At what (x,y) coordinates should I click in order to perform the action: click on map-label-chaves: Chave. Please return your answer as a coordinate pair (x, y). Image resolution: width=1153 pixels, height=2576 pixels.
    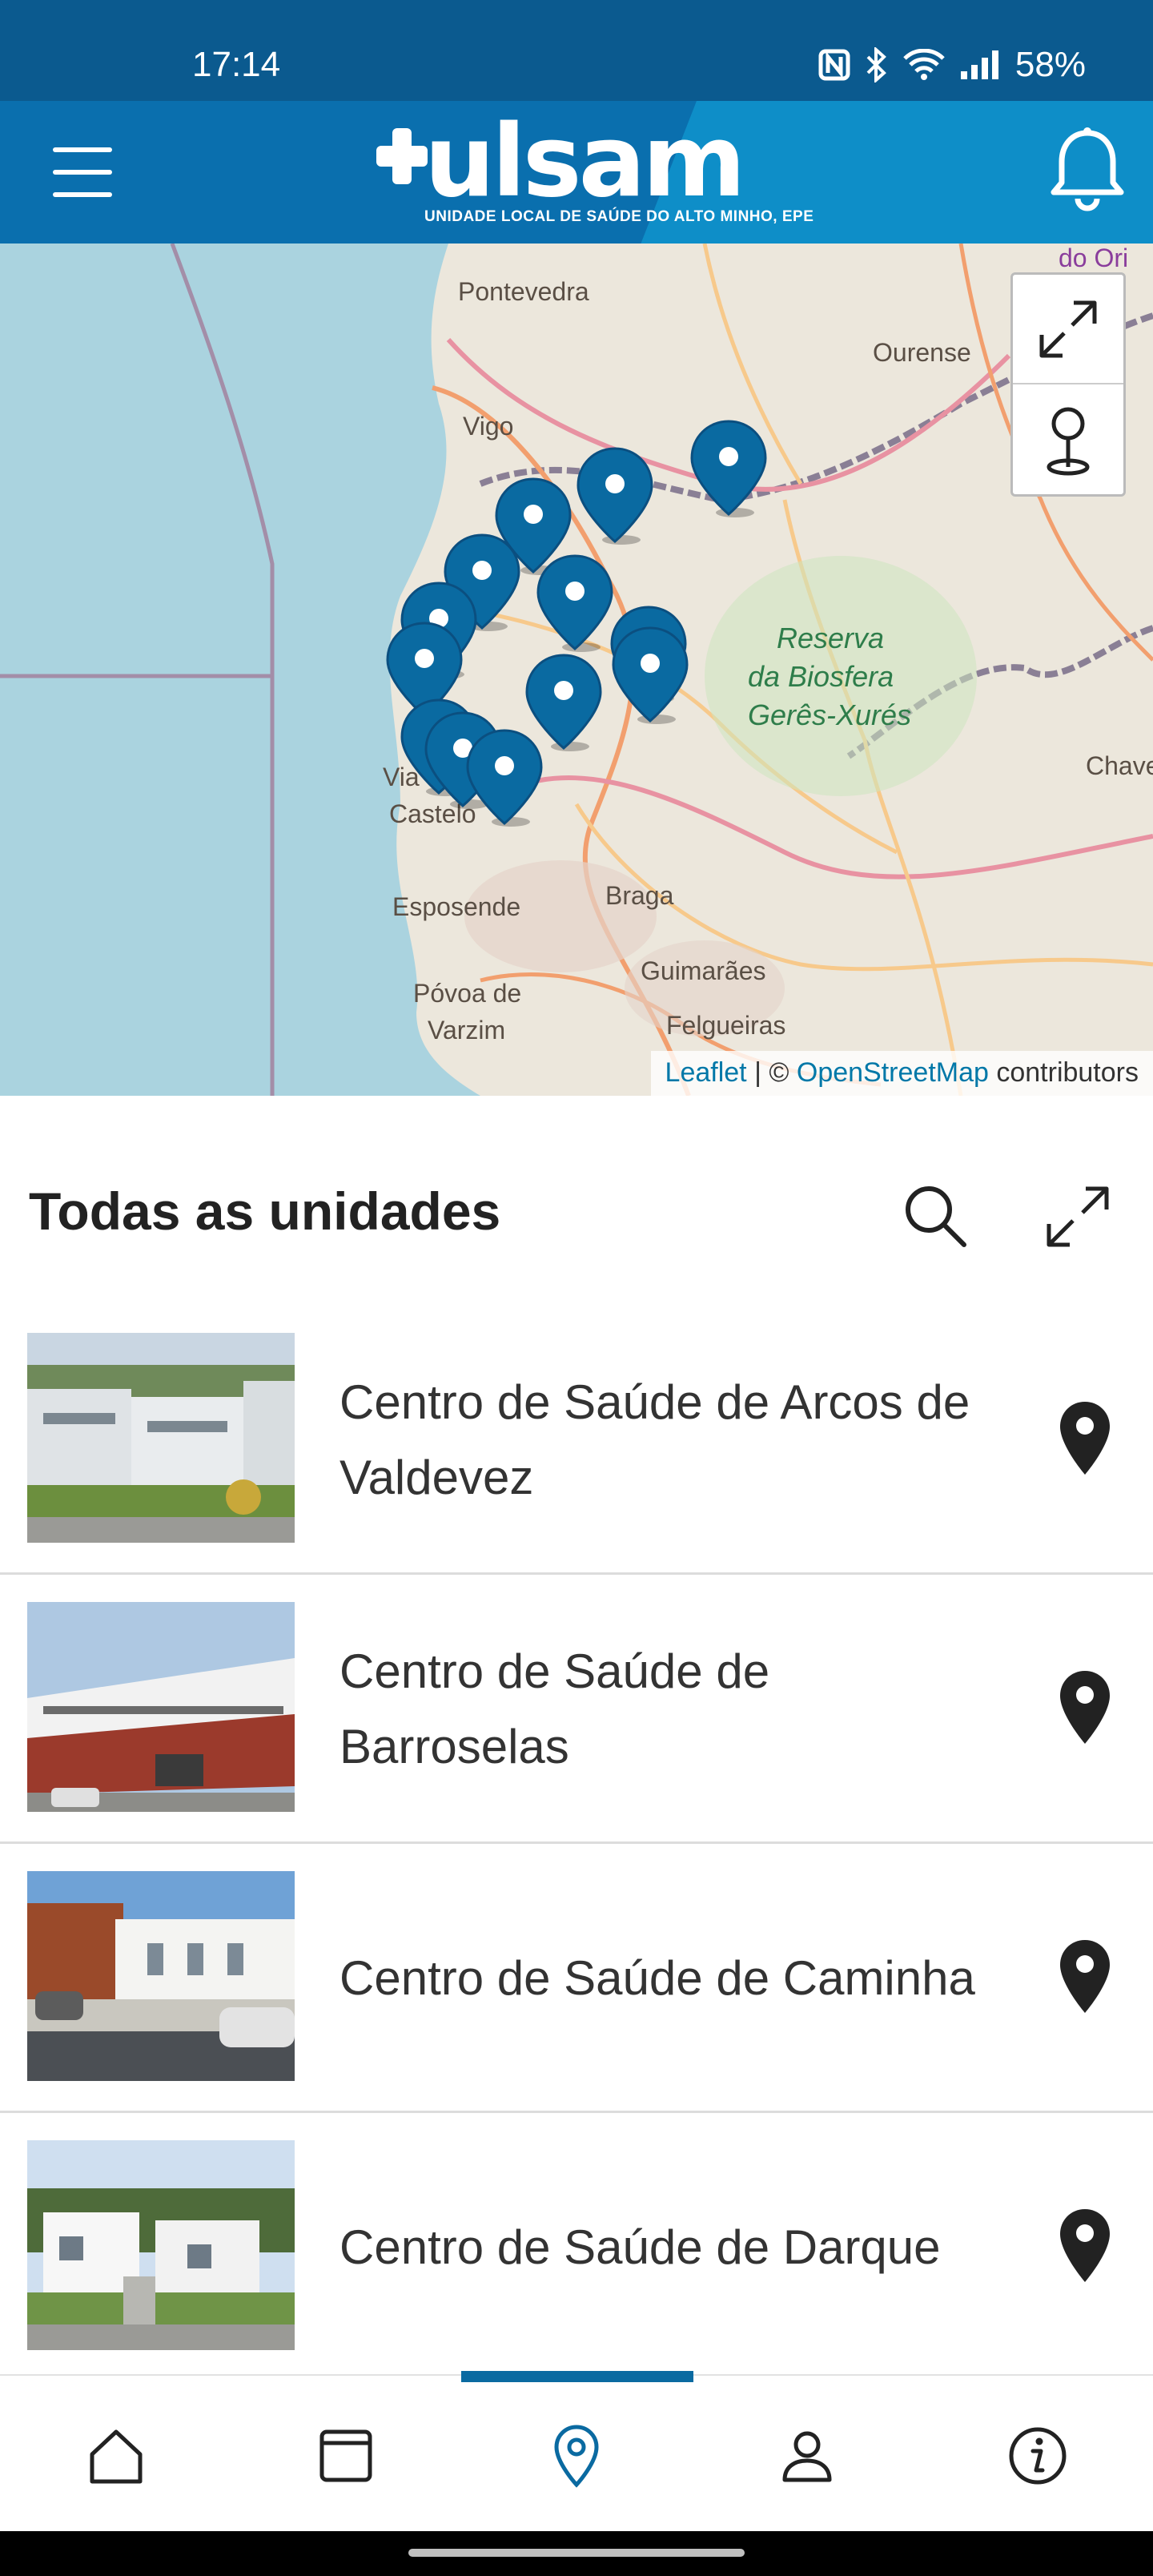
    Looking at the image, I should click on (1120, 765).